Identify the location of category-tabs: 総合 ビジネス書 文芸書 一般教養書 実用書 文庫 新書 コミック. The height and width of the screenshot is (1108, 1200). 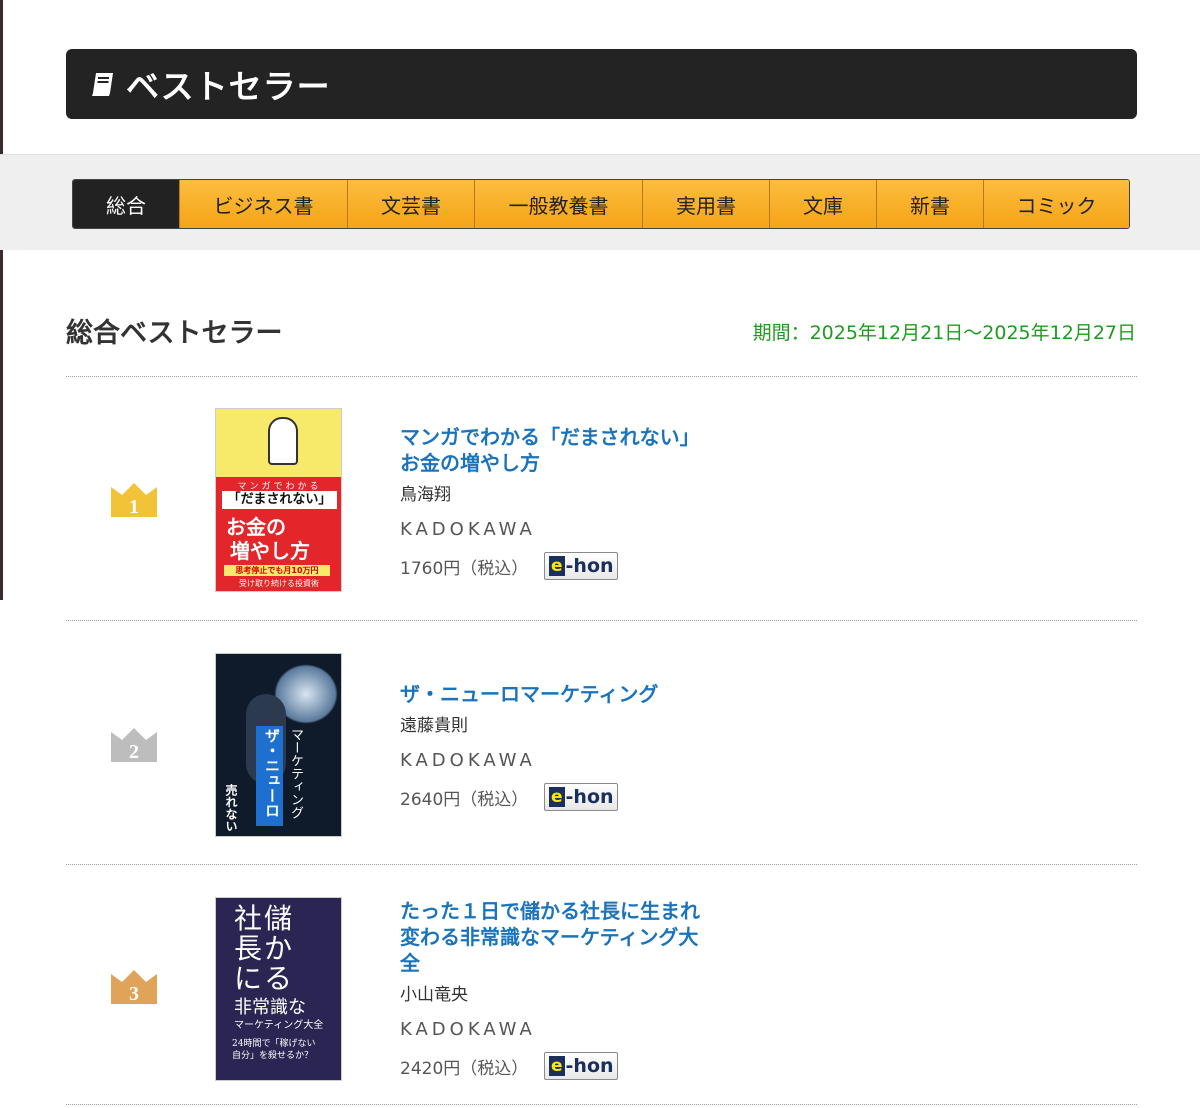
(601, 204).